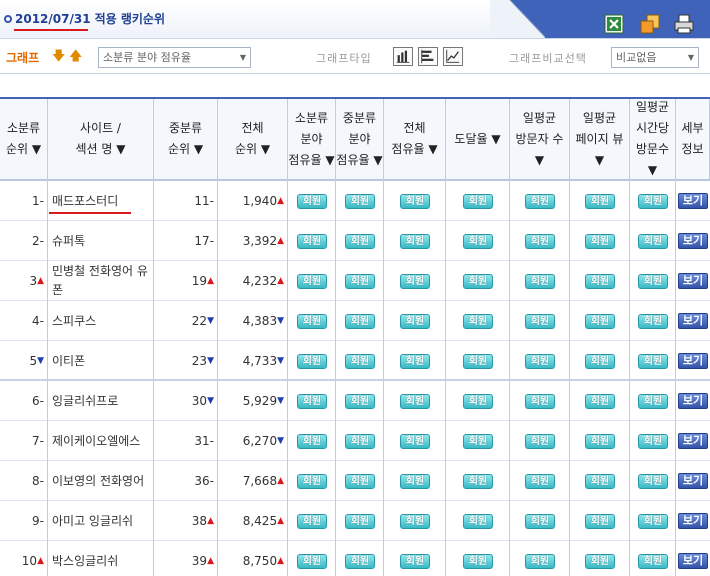 Image resolution: width=710 pixels, height=576 pixels. What do you see at coordinates (101, 401) in the screenshot?
I see `cell-site-name: 잉글리쉬프로` at bounding box center [101, 401].